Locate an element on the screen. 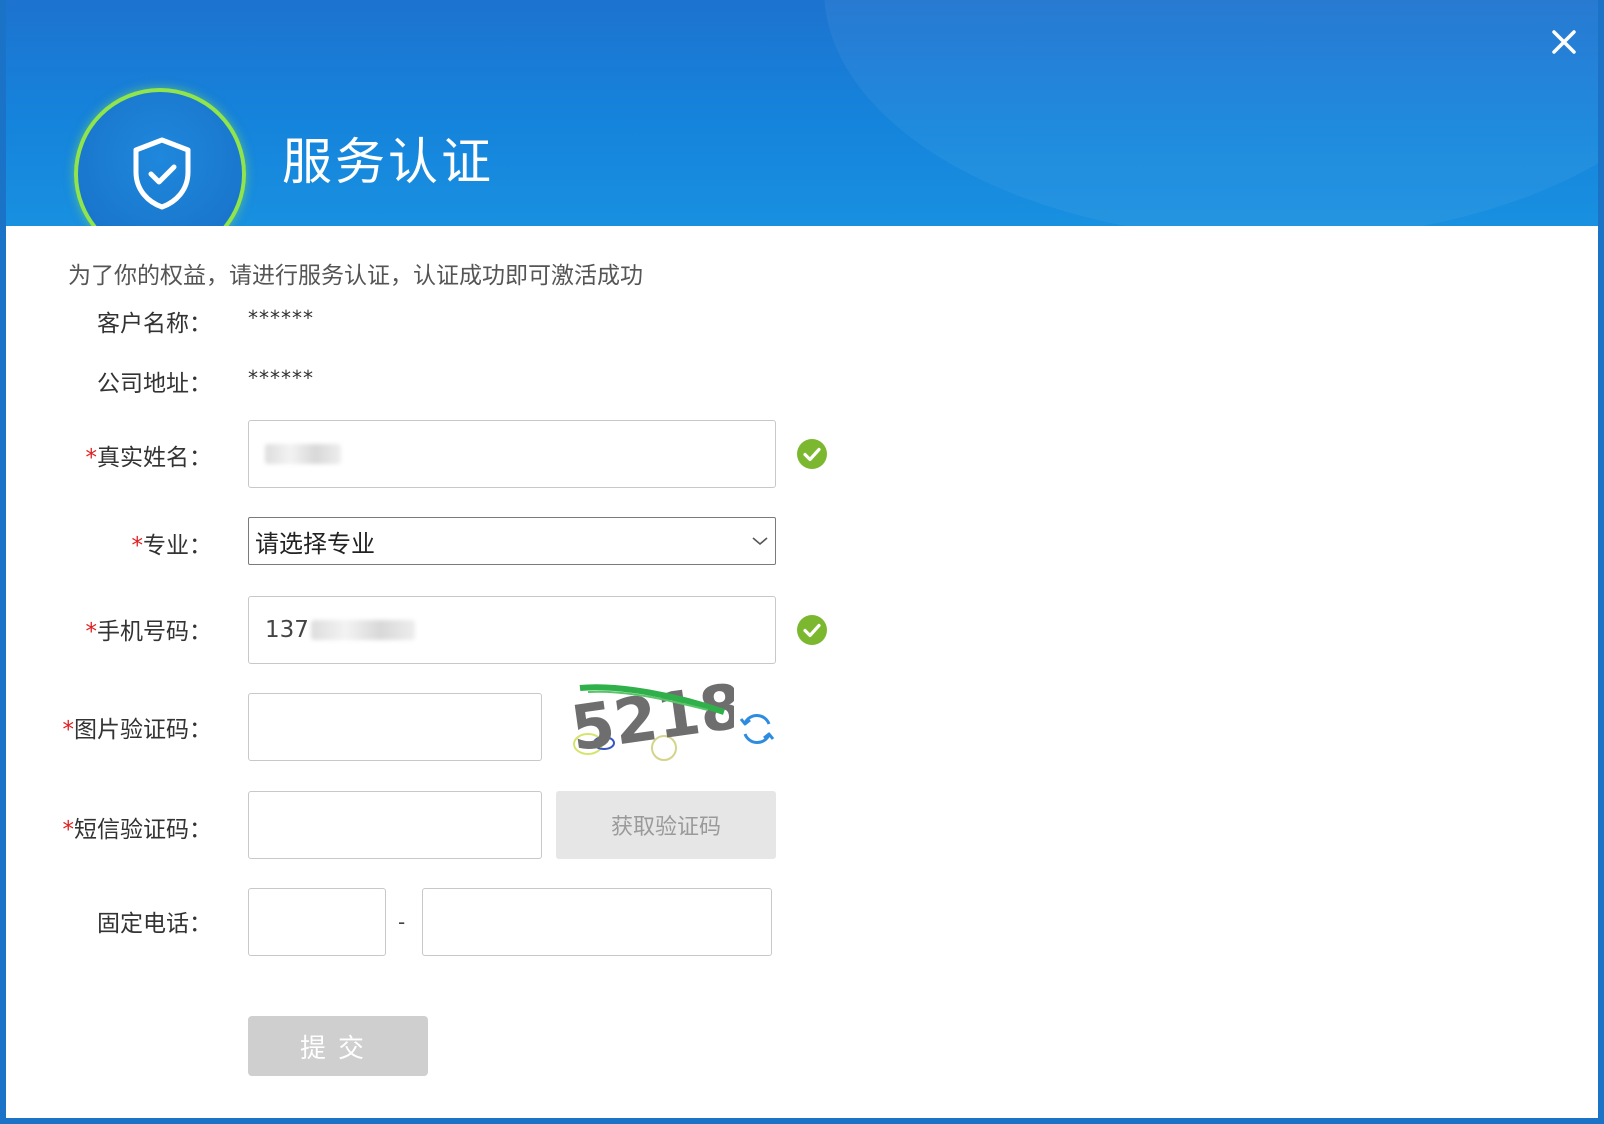 The height and width of the screenshot is (1124, 1604). major-selected: 请选择专业 is located at coordinates (315, 543).